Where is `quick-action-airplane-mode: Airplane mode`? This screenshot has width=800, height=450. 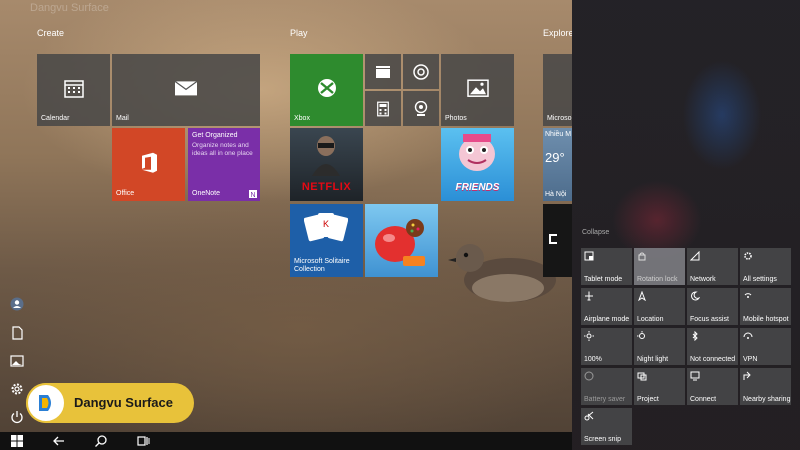
quick-action-airplane-mode: Airplane mode is located at coordinates (606, 306).